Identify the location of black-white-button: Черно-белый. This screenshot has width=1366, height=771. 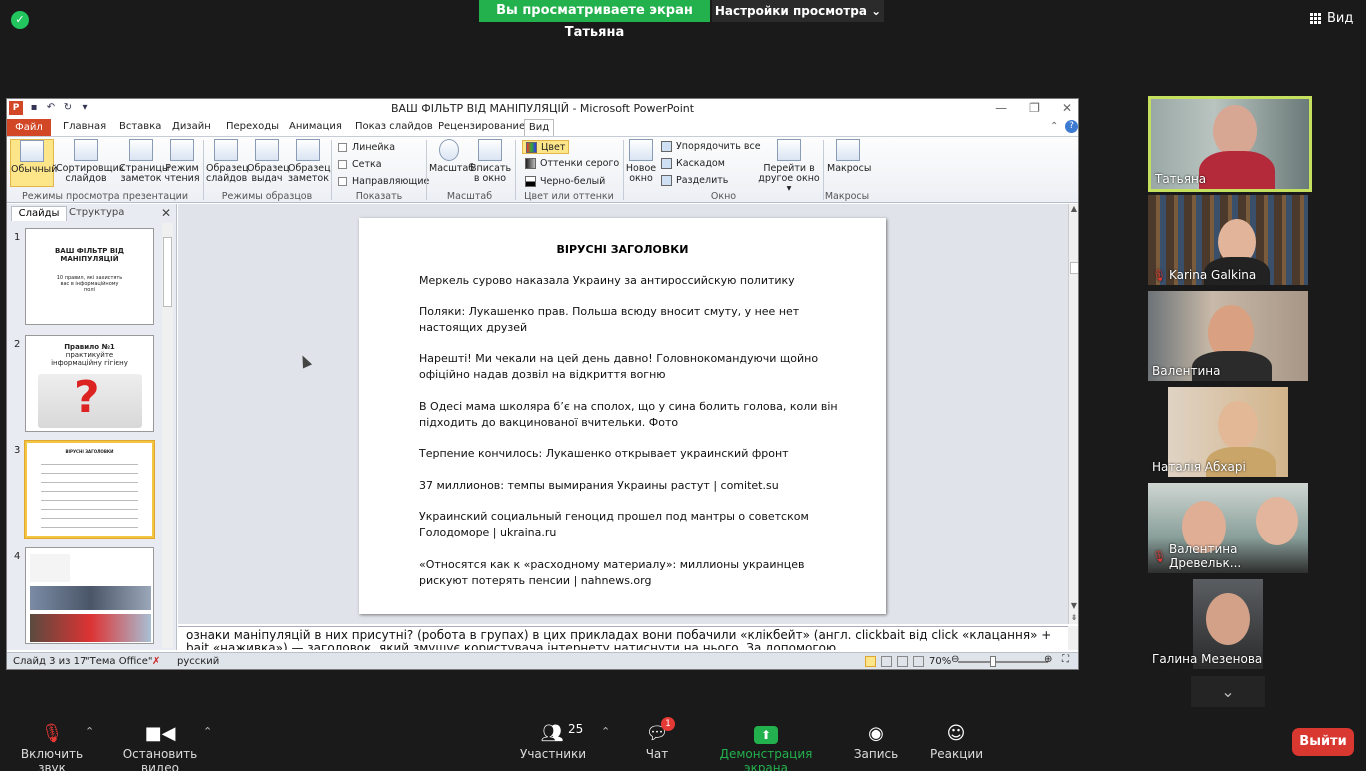
(565, 181).